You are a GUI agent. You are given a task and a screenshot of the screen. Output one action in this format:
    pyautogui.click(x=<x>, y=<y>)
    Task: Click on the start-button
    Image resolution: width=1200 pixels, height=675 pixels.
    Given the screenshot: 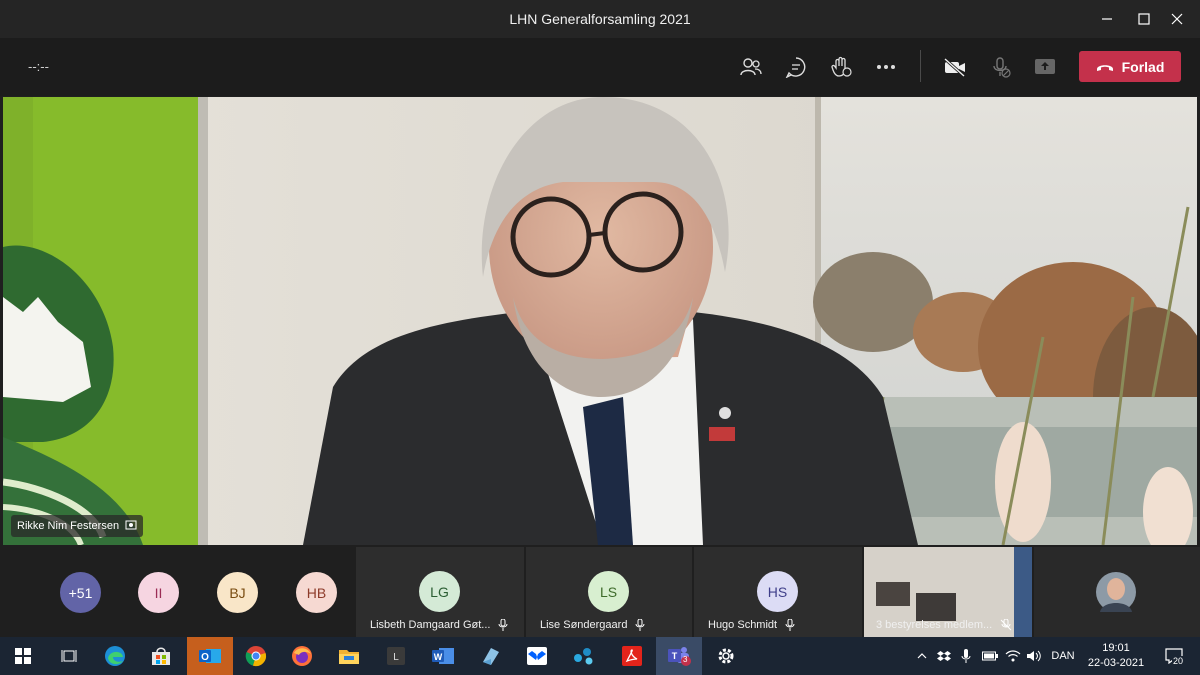 What is the action you would take?
    pyautogui.click(x=23, y=656)
    